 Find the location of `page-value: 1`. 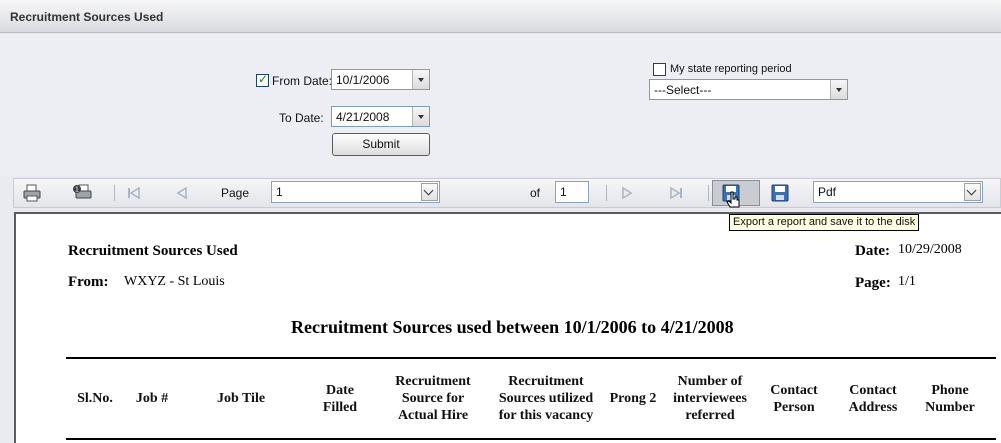

page-value: 1 is located at coordinates (279, 192).